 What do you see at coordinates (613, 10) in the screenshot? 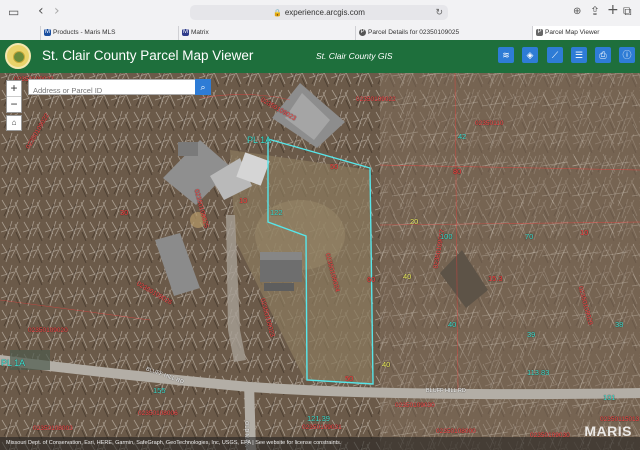
I see `new-tab-icon: +` at bounding box center [613, 10].